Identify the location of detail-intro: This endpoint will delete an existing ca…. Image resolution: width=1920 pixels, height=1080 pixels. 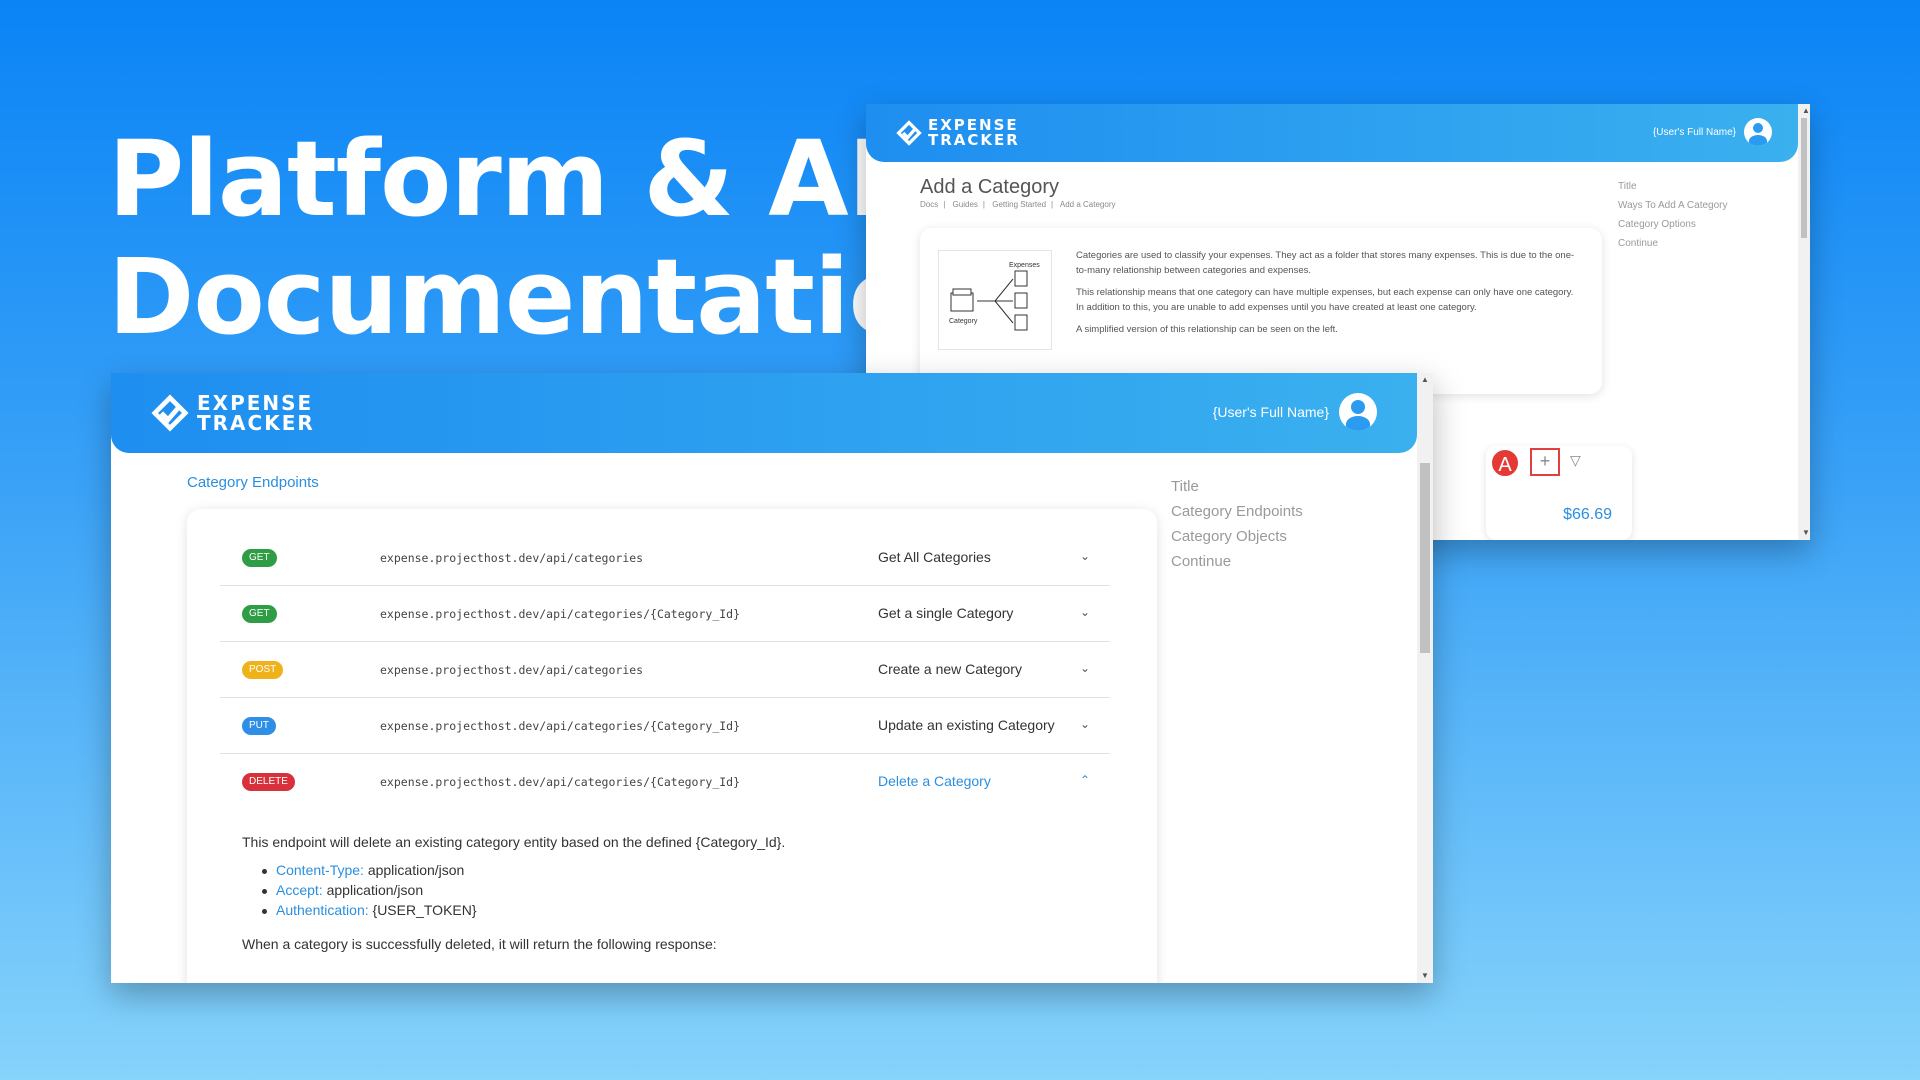
(514, 842).